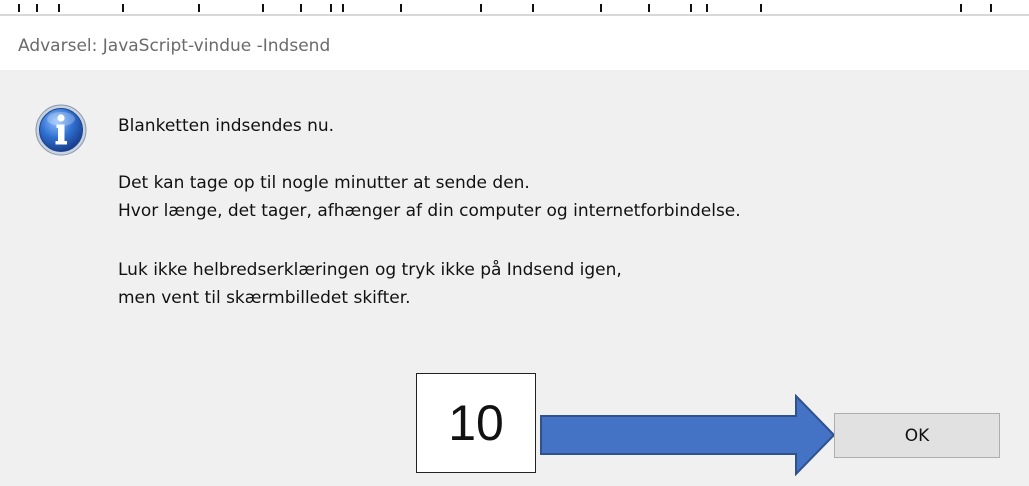 The image size is (1029, 486). I want to click on step-number: 10, so click(476, 423).